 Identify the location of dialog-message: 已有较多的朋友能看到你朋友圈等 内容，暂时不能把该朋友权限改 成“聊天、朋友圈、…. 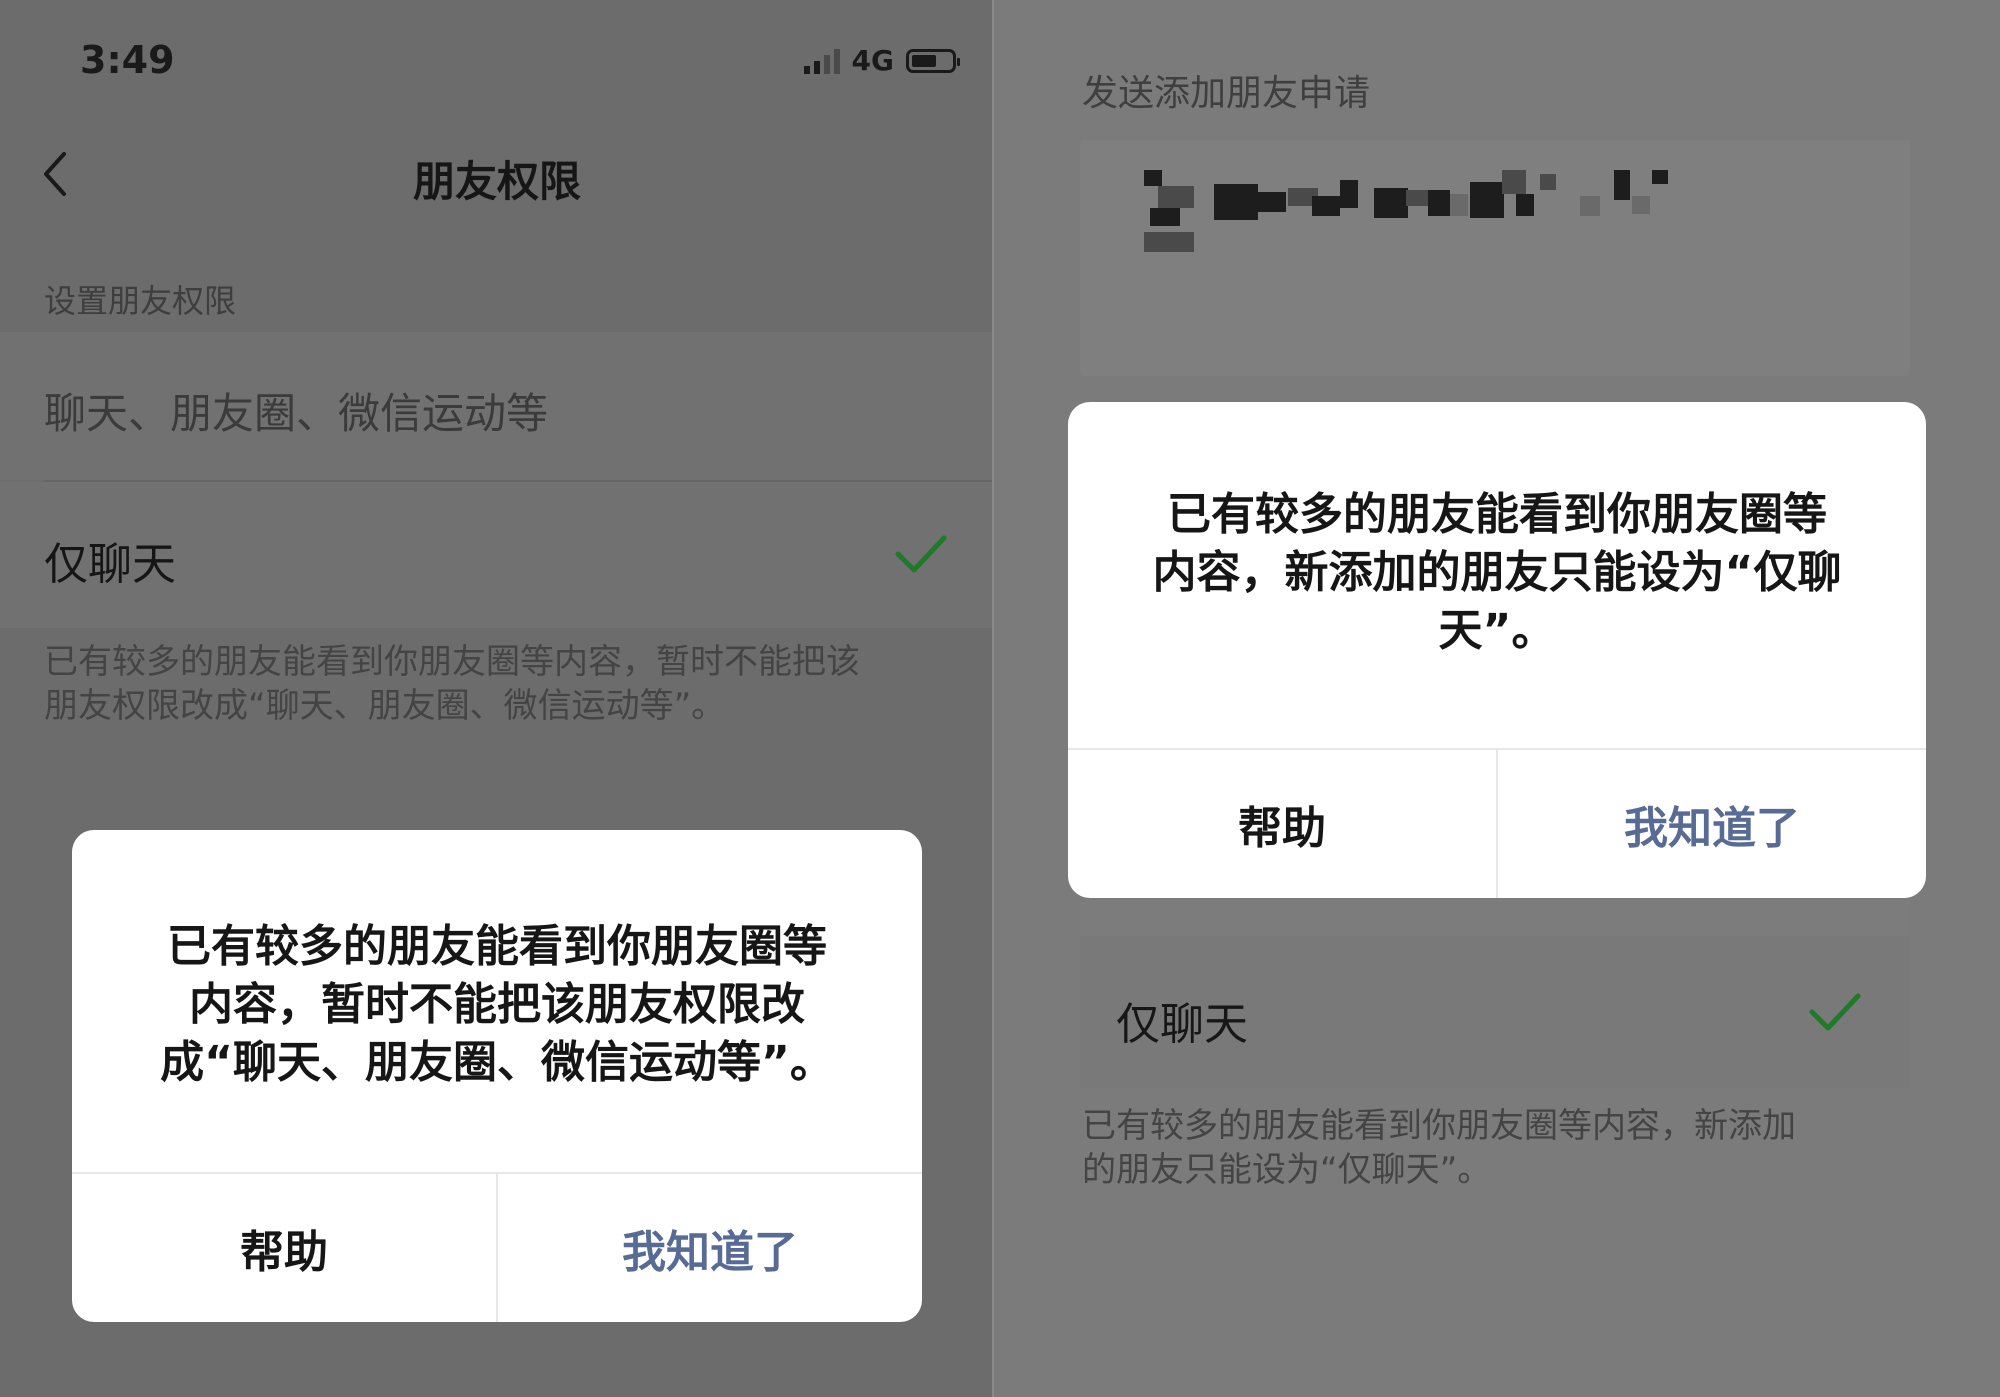
(497, 1005).